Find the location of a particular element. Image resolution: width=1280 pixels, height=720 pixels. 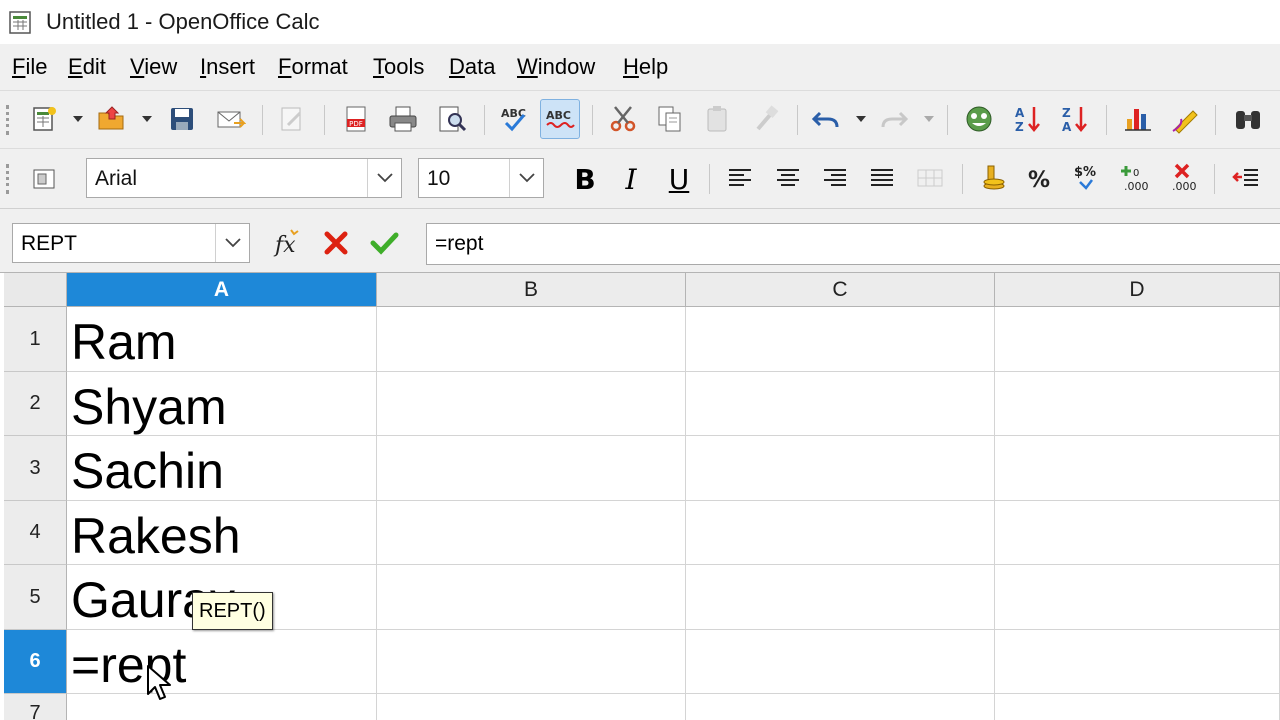

cell-d3 is located at coordinates (1137, 468).